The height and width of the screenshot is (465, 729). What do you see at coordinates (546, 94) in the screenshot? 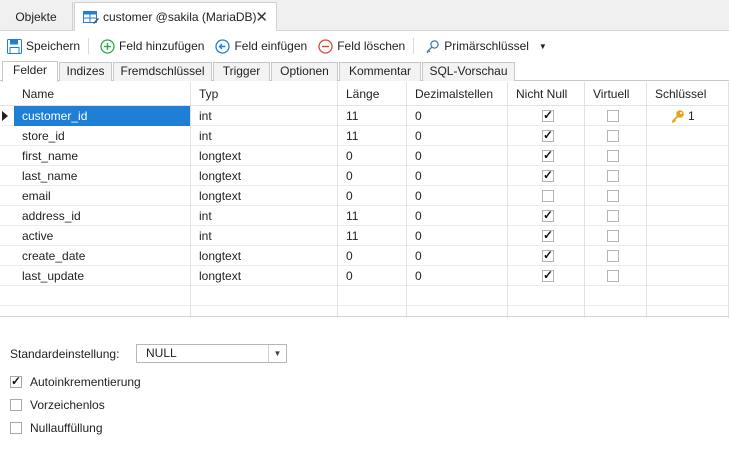
I see `column-header-not-null: Nicht Null` at bounding box center [546, 94].